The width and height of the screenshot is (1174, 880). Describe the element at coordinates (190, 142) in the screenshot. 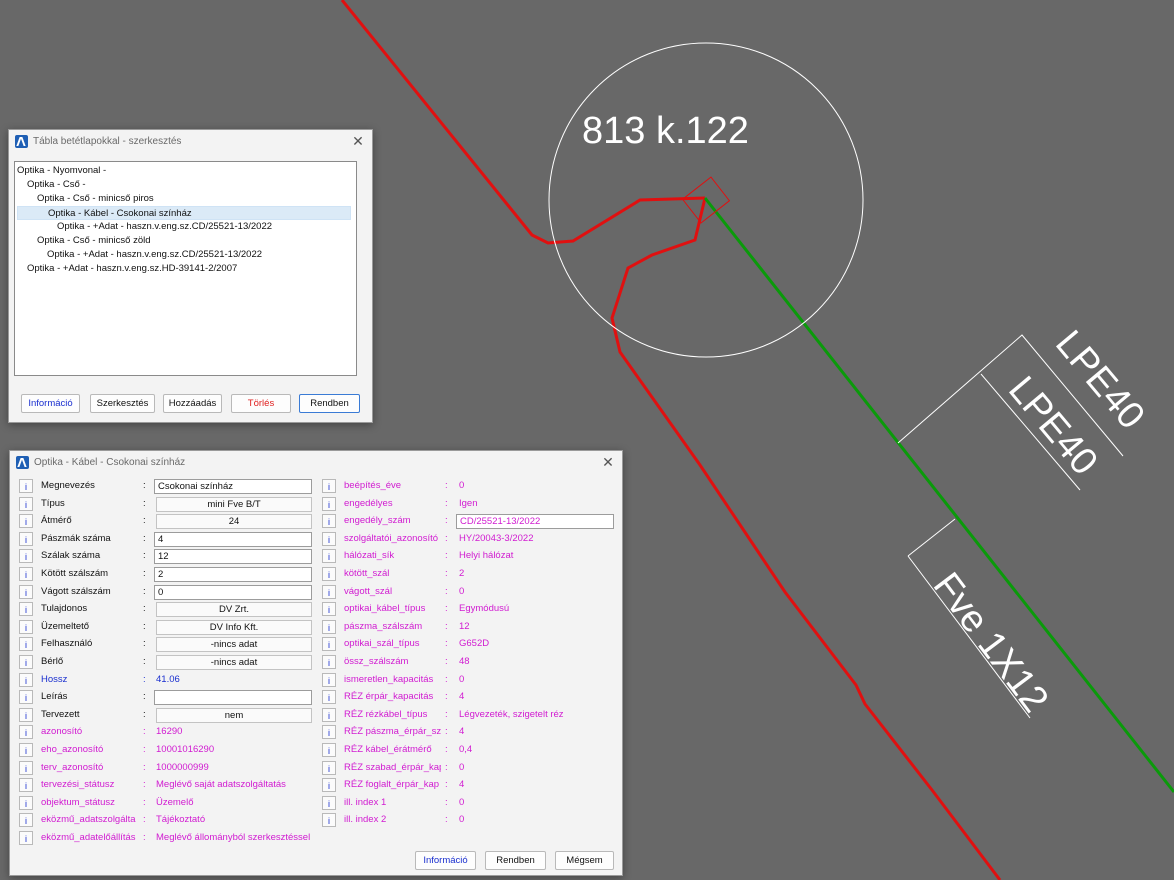

I see `tree-dialog-titlebar: Tábla betétlapokkal - szerkesztés ✕` at that location.